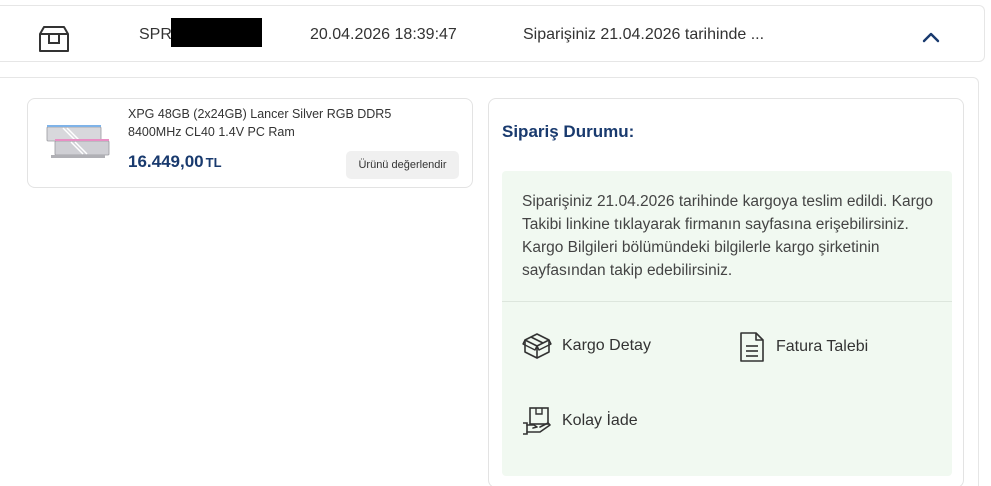 The image size is (991, 486). What do you see at coordinates (166, 161) in the screenshot?
I see `price-amount: 16.449,00` at bounding box center [166, 161].